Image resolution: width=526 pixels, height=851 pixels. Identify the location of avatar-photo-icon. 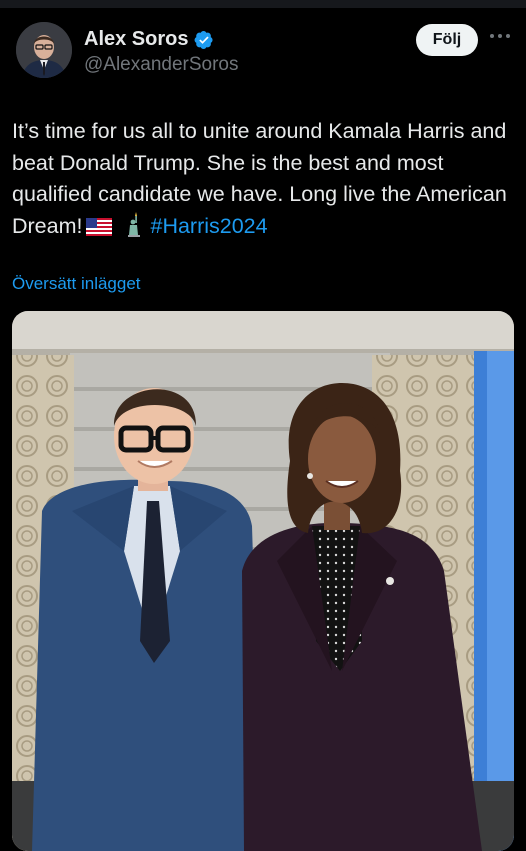
(44, 50).